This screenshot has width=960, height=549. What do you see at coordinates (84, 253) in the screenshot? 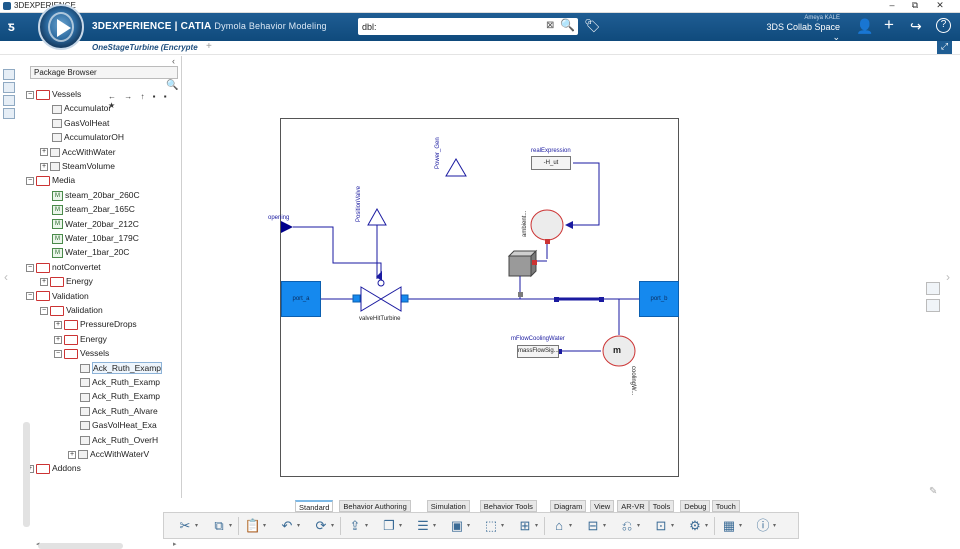
I see `tree-item: M Water_1bar_20C` at bounding box center [84, 253].